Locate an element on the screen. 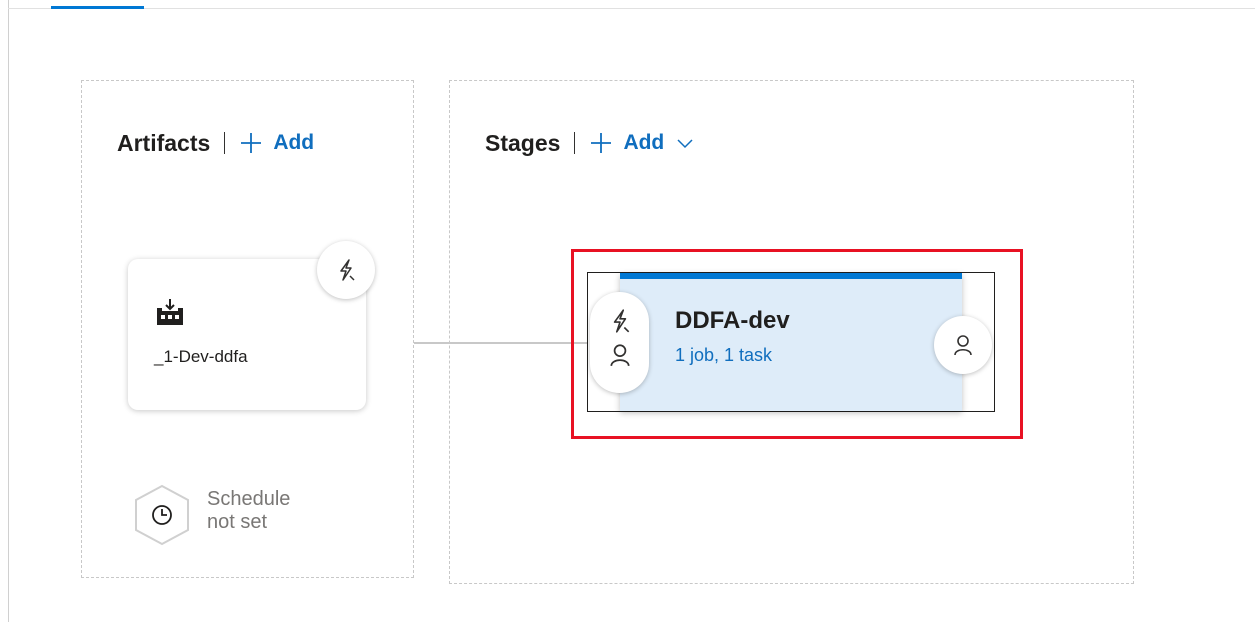 Image resolution: width=1255 pixels, height=622 pixels. post-deployment-approvals-button is located at coordinates (963, 345).